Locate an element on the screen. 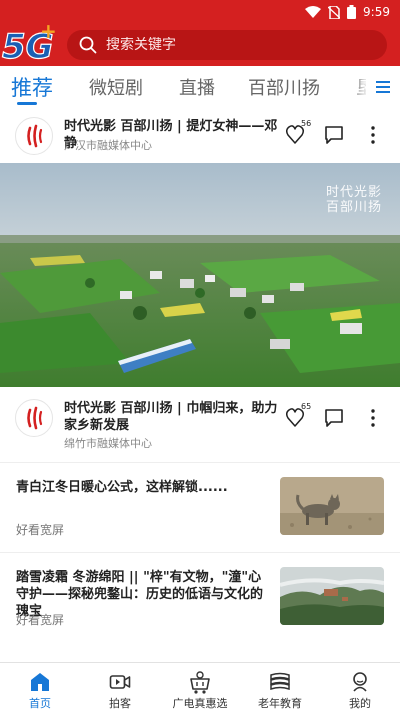 The image size is (400, 712). video-source: 广汉市融媒体中心 is located at coordinates (108, 145).